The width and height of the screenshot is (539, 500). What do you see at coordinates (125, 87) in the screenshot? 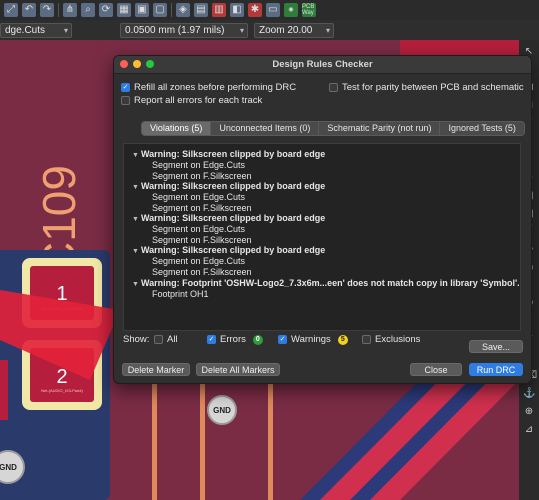
I see `refill-zones-checkbox: ✓` at bounding box center [125, 87].